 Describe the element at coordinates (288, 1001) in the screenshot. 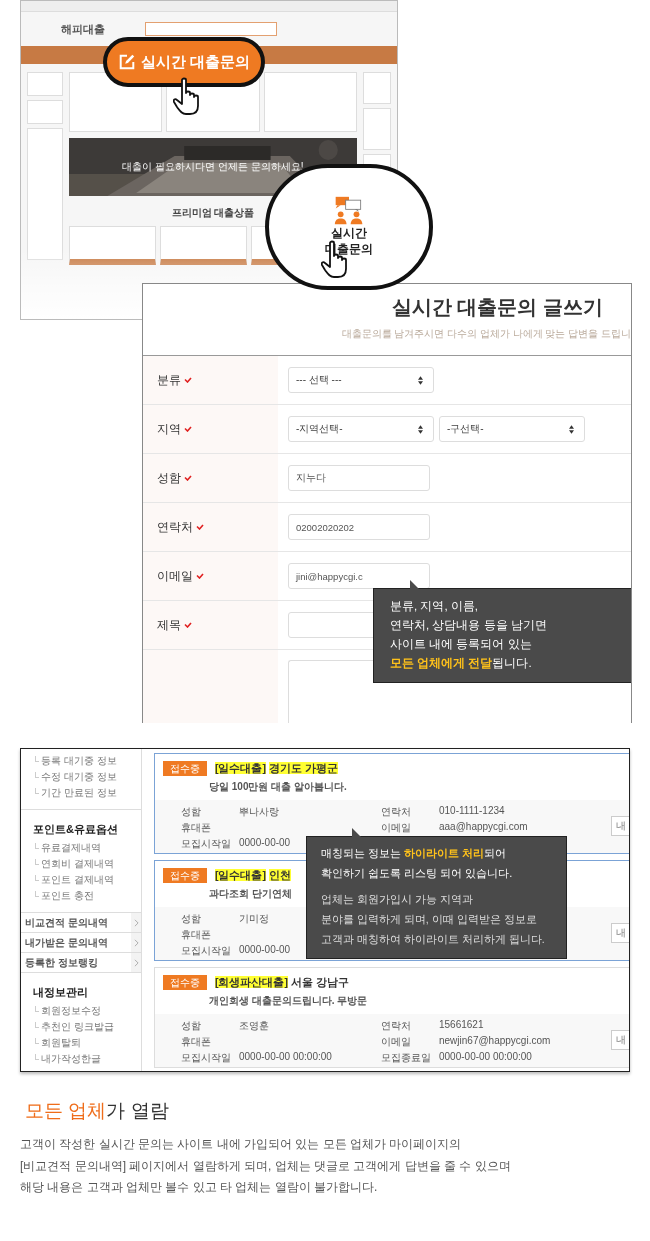

I see `inquiry-text: 개인회생 대출문의드립니다. 무방문` at that location.